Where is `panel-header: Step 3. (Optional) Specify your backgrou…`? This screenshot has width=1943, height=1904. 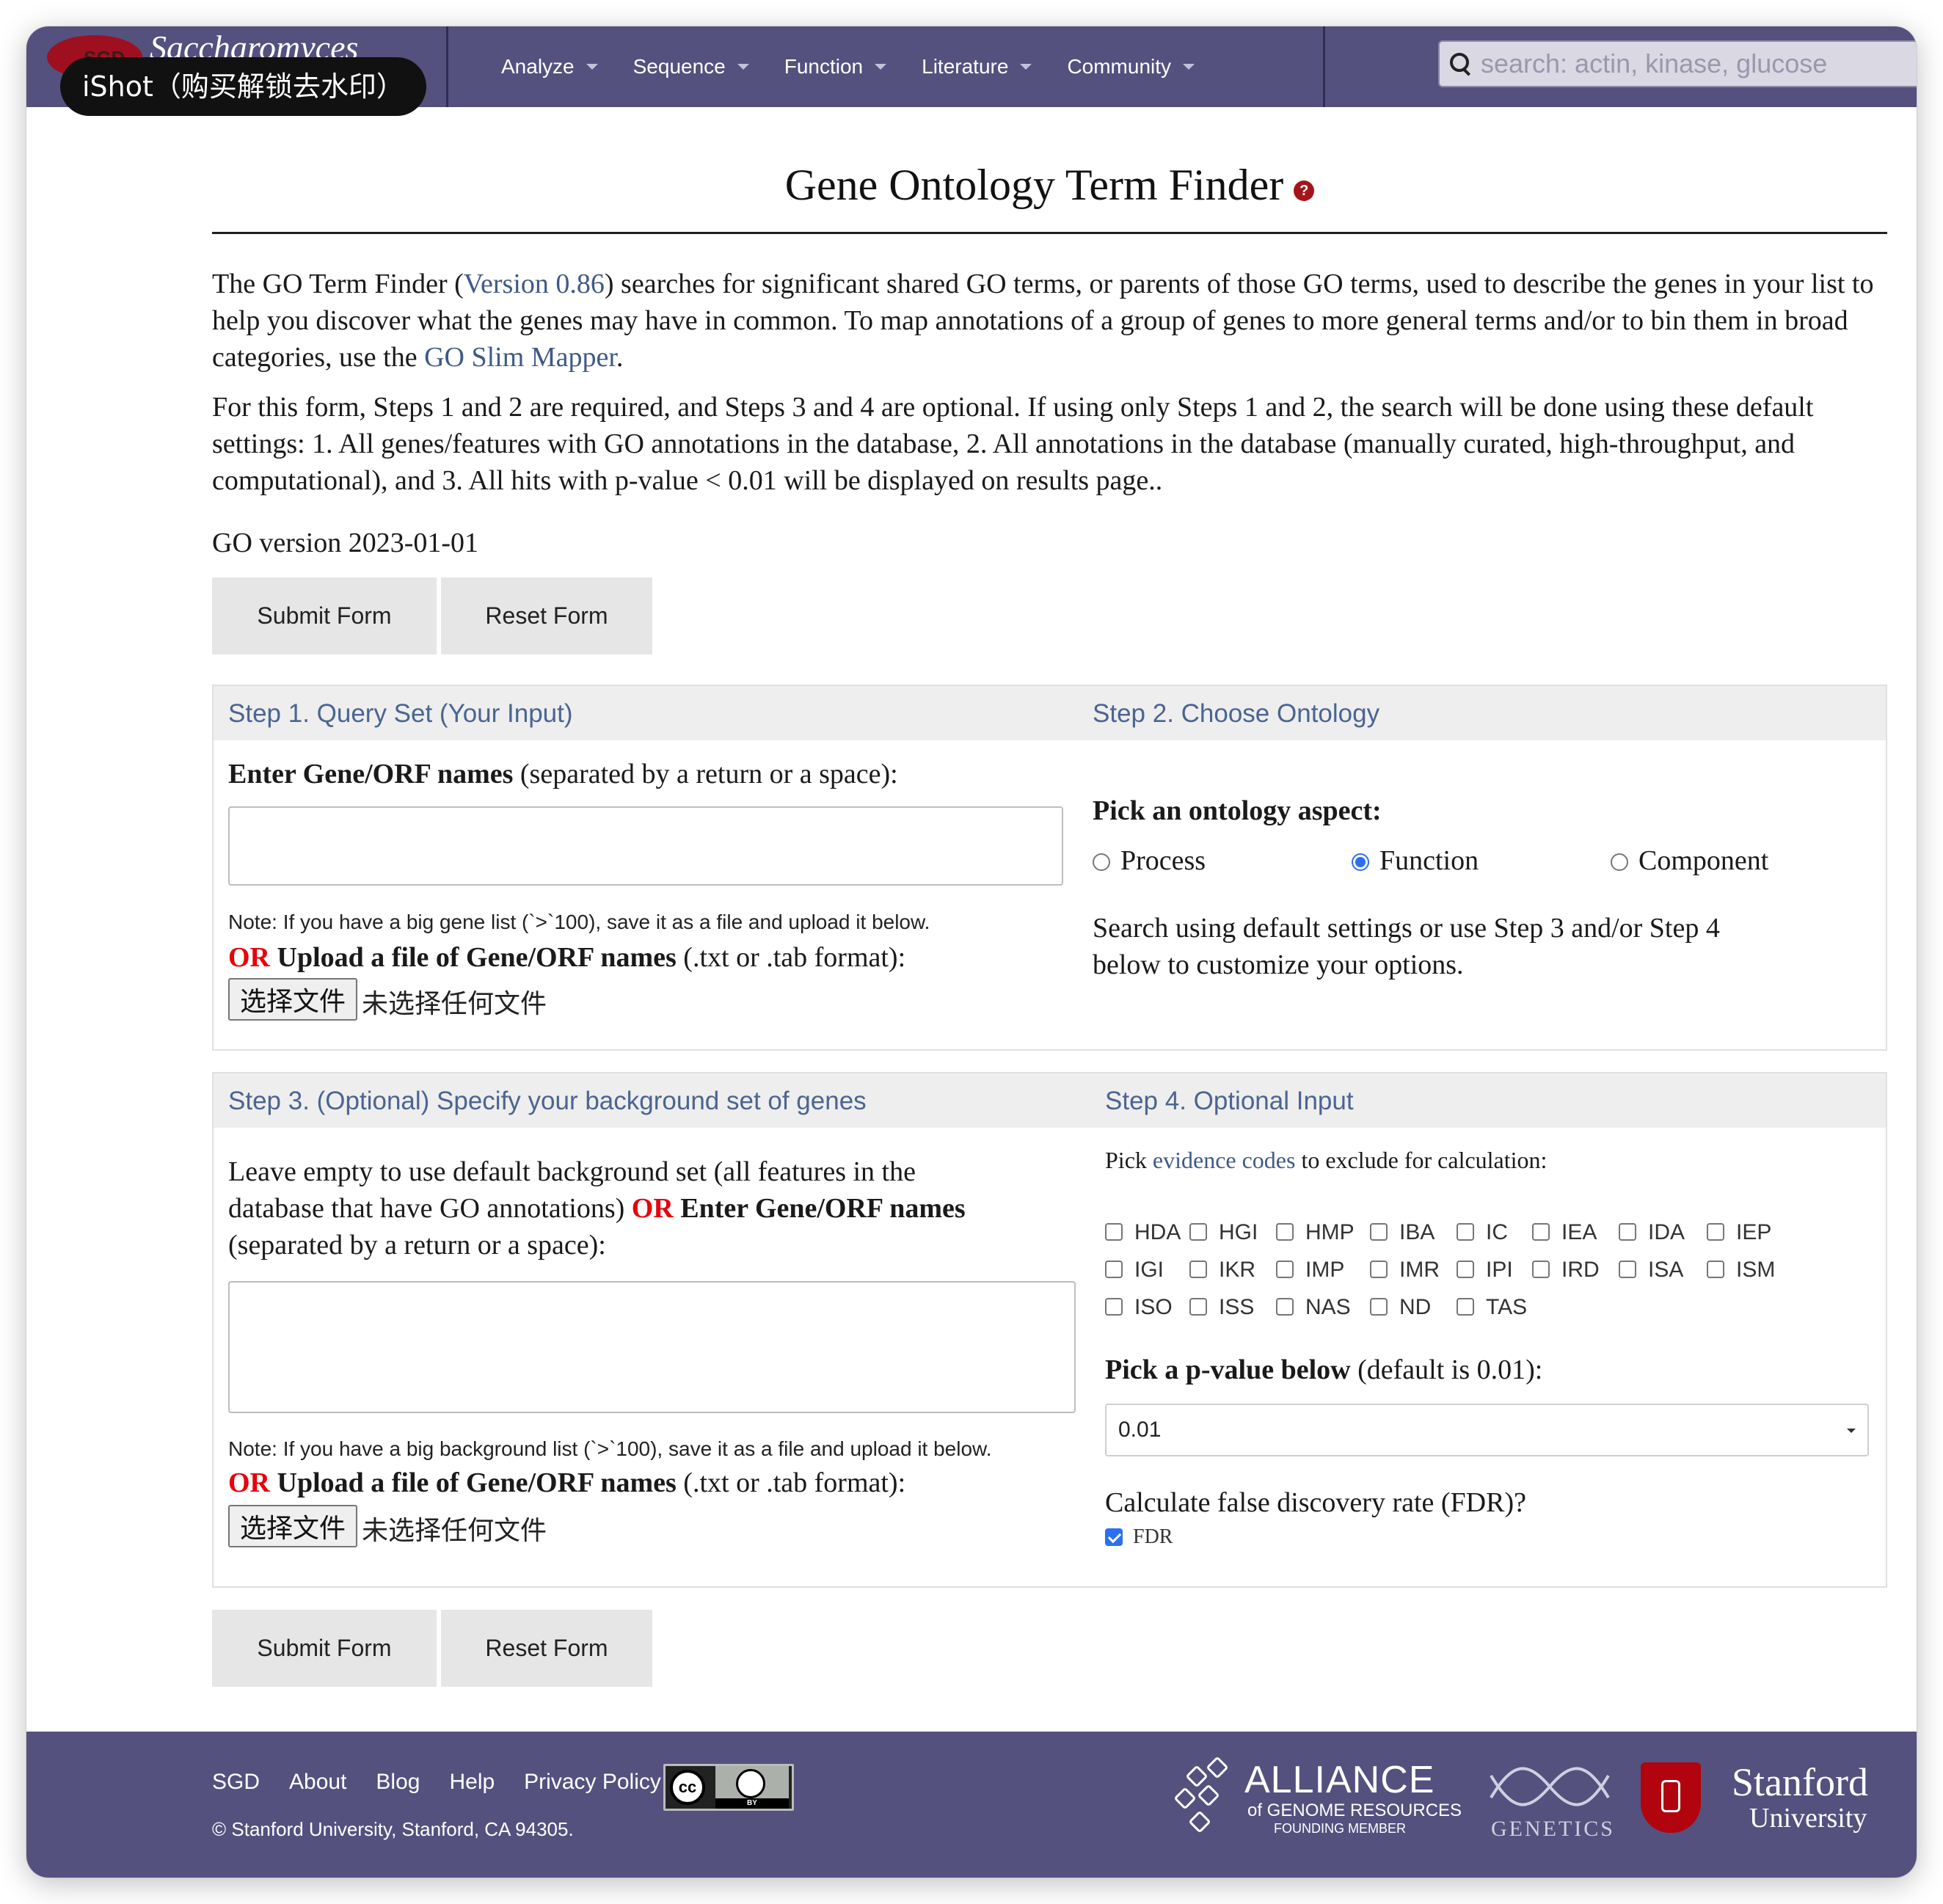
panel-header: Step 3. (Optional) Specify your backgrou… is located at coordinates (1050, 1101).